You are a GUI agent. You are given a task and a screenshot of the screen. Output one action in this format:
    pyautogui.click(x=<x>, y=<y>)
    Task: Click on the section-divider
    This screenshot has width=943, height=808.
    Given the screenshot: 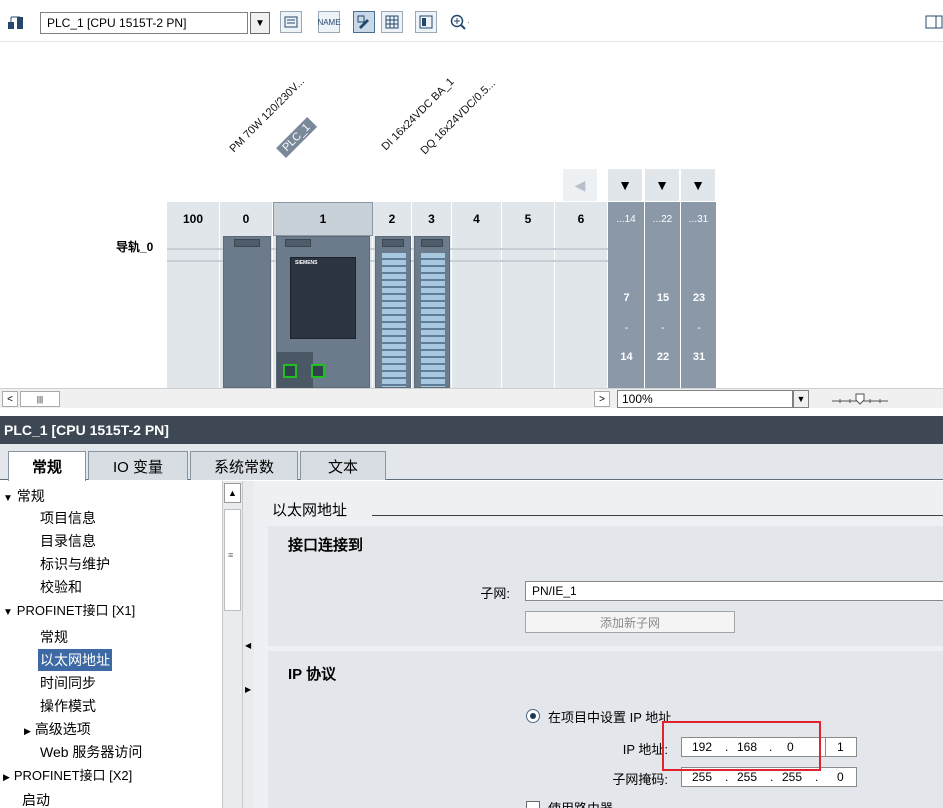 What is the action you would take?
    pyautogui.click(x=657, y=515)
    